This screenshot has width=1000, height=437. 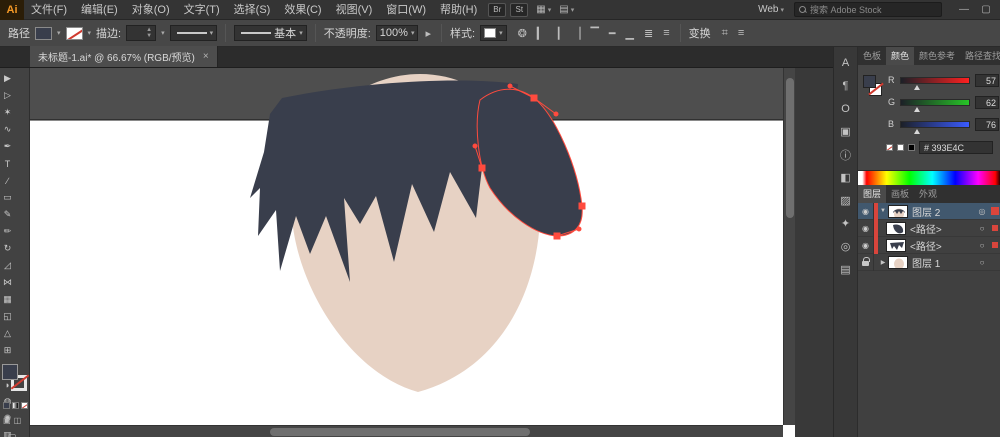 What do you see at coordinates (193, 33) in the screenshot?
I see `width-profile-dropdown: ▾` at bounding box center [193, 33].